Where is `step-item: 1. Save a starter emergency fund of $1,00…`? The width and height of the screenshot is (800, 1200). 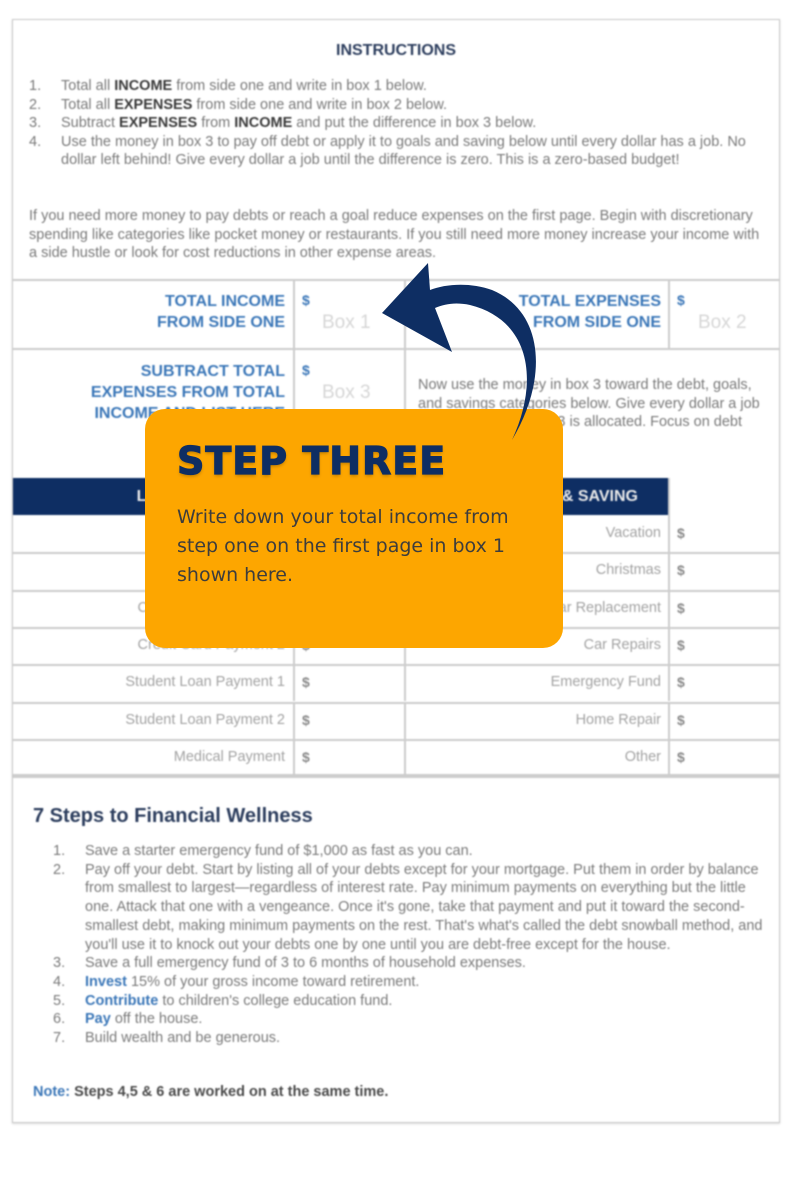 step-item: 1. Save a starter emergency fund of $1,00… is located at coordinates (263, 851).